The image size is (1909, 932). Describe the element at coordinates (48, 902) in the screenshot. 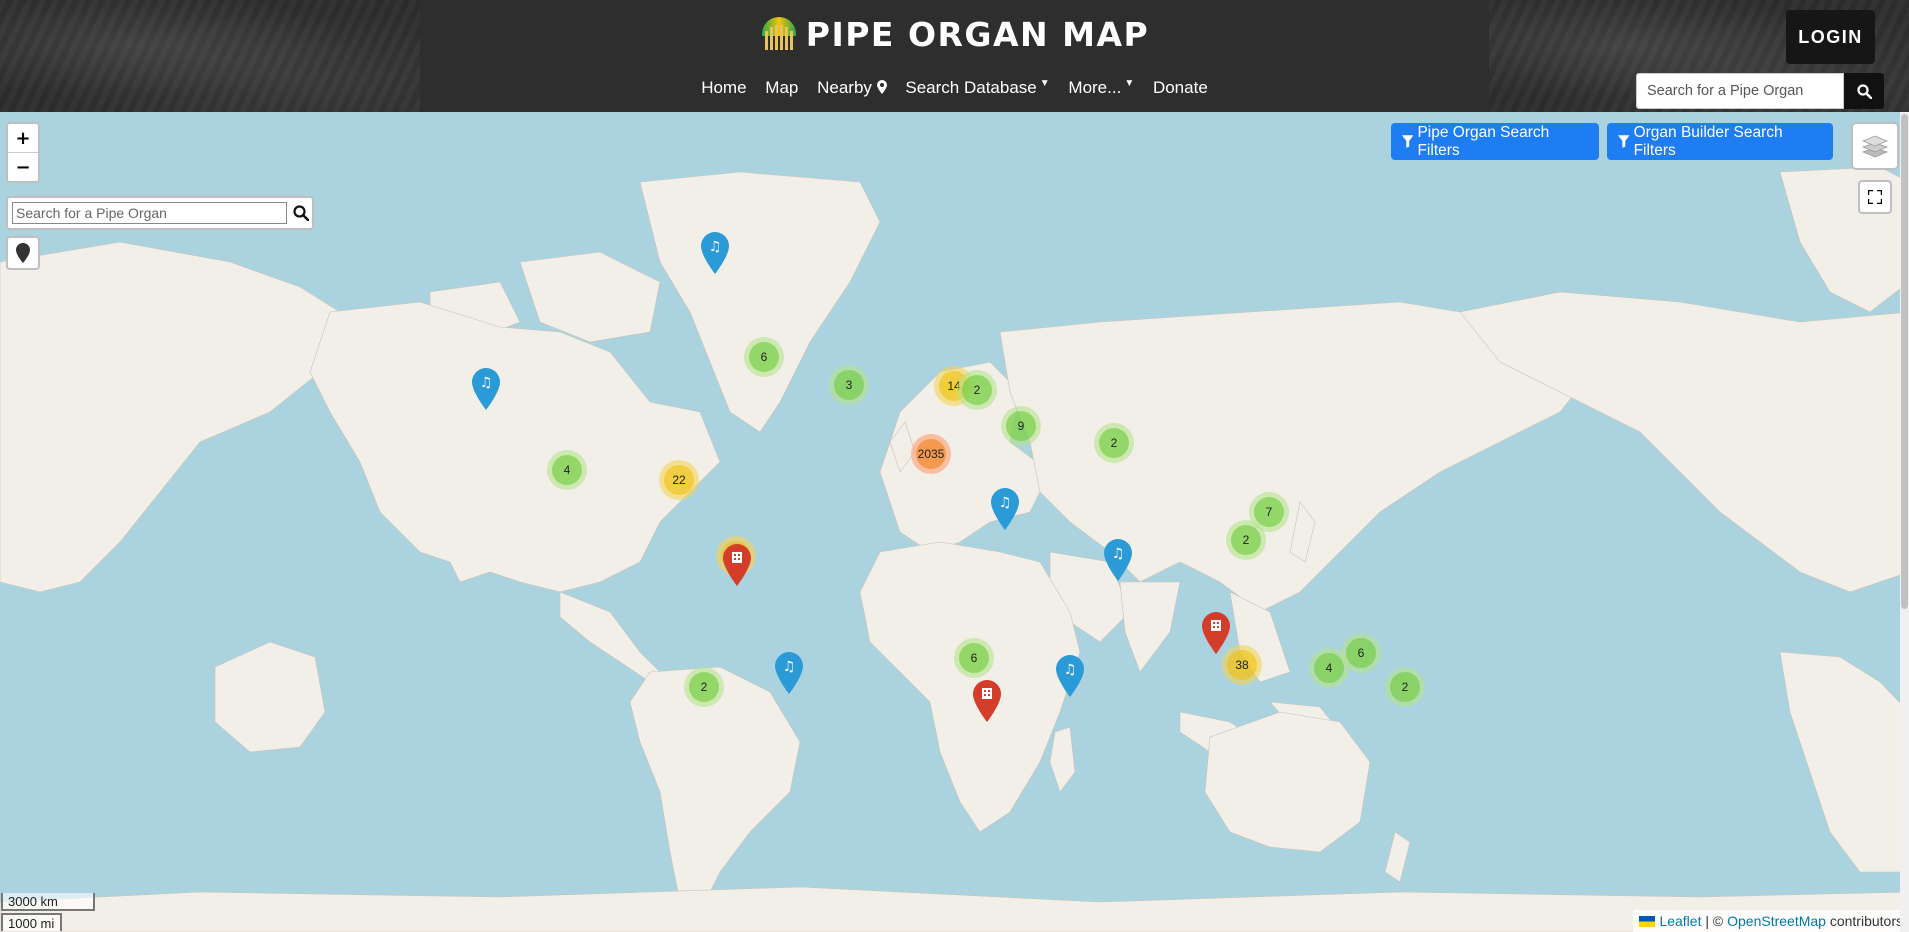

I see `scale-km: 3000 km` at that location.